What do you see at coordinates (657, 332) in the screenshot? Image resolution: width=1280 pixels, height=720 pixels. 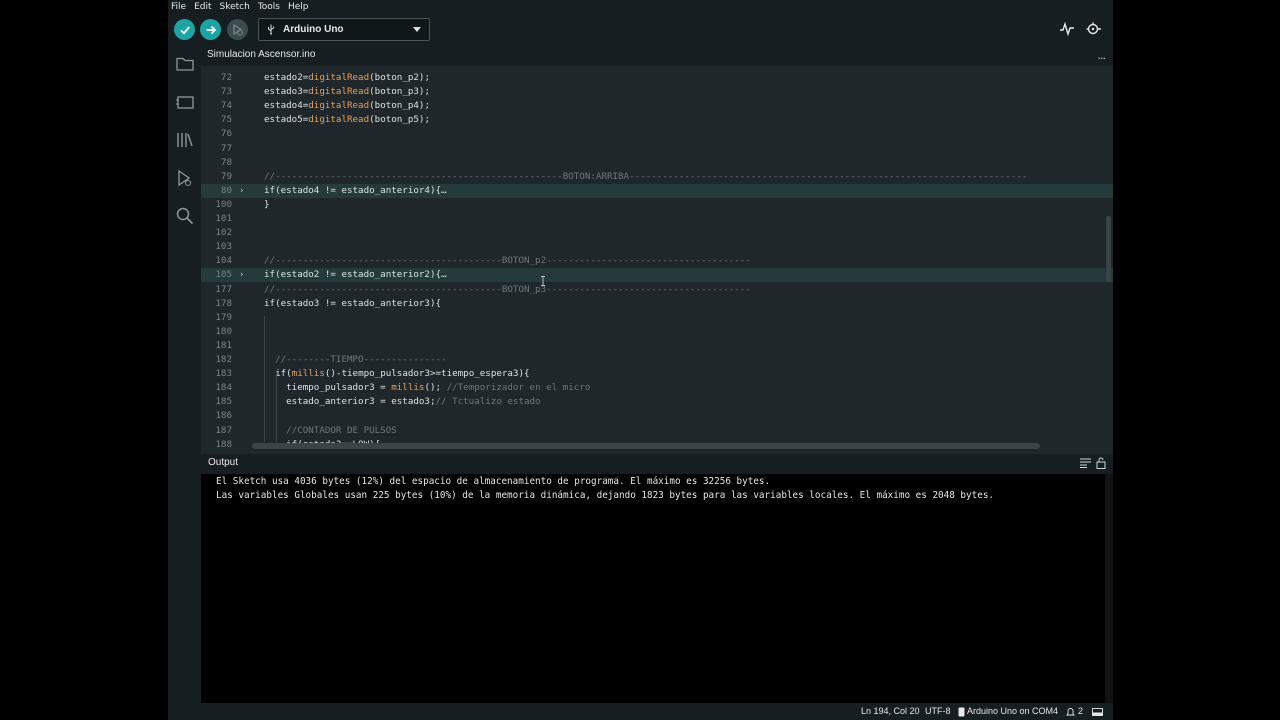 I see `code-line: 180` at bounding box center [657, 332].